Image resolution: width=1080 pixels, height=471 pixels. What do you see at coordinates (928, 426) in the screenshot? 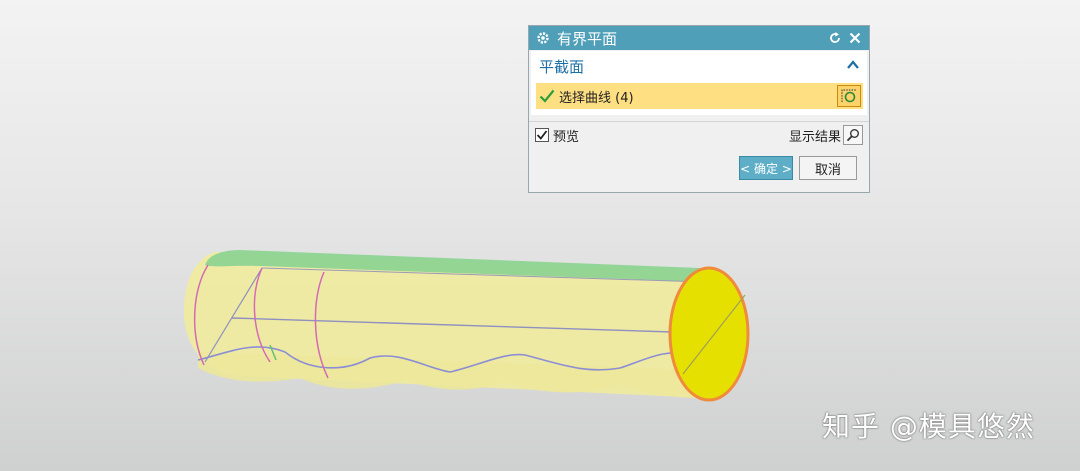
I see `watermark: 知乎 @模具悠然` at bounding box center [928, 426].